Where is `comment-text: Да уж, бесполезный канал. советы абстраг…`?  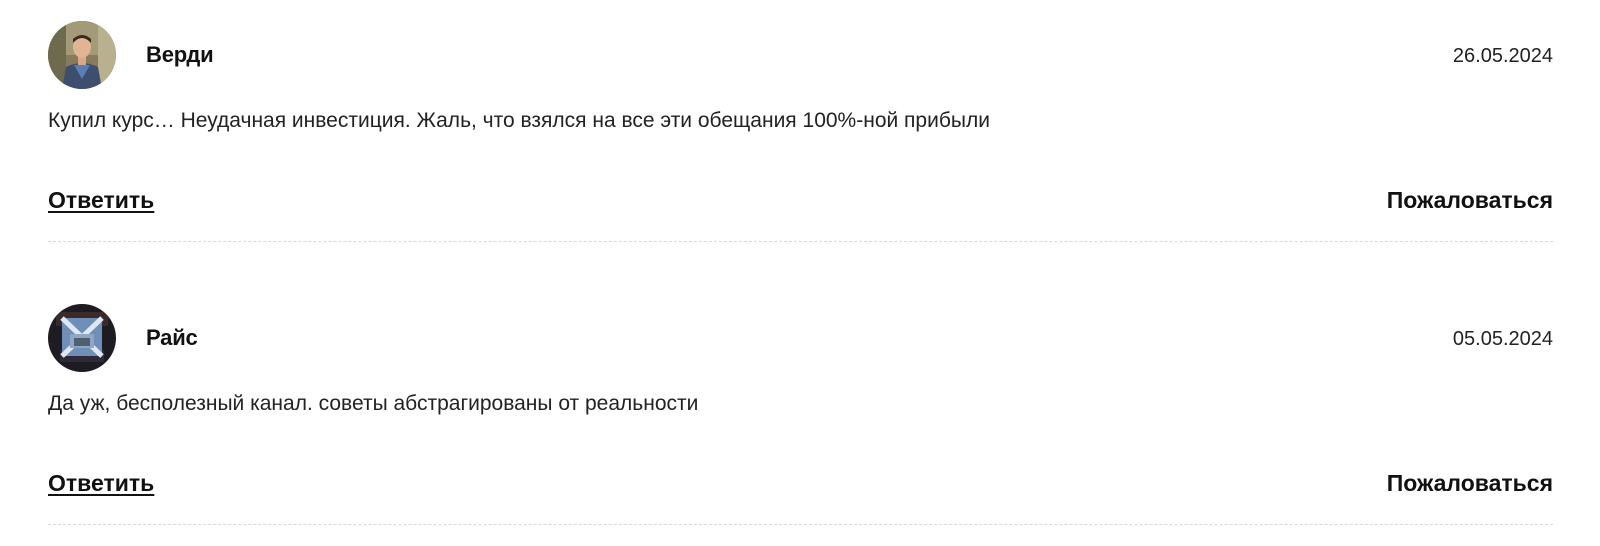
comment-text: Да уж, бесполезный канал. советы абстраг… is located at coordinates (373, 403).